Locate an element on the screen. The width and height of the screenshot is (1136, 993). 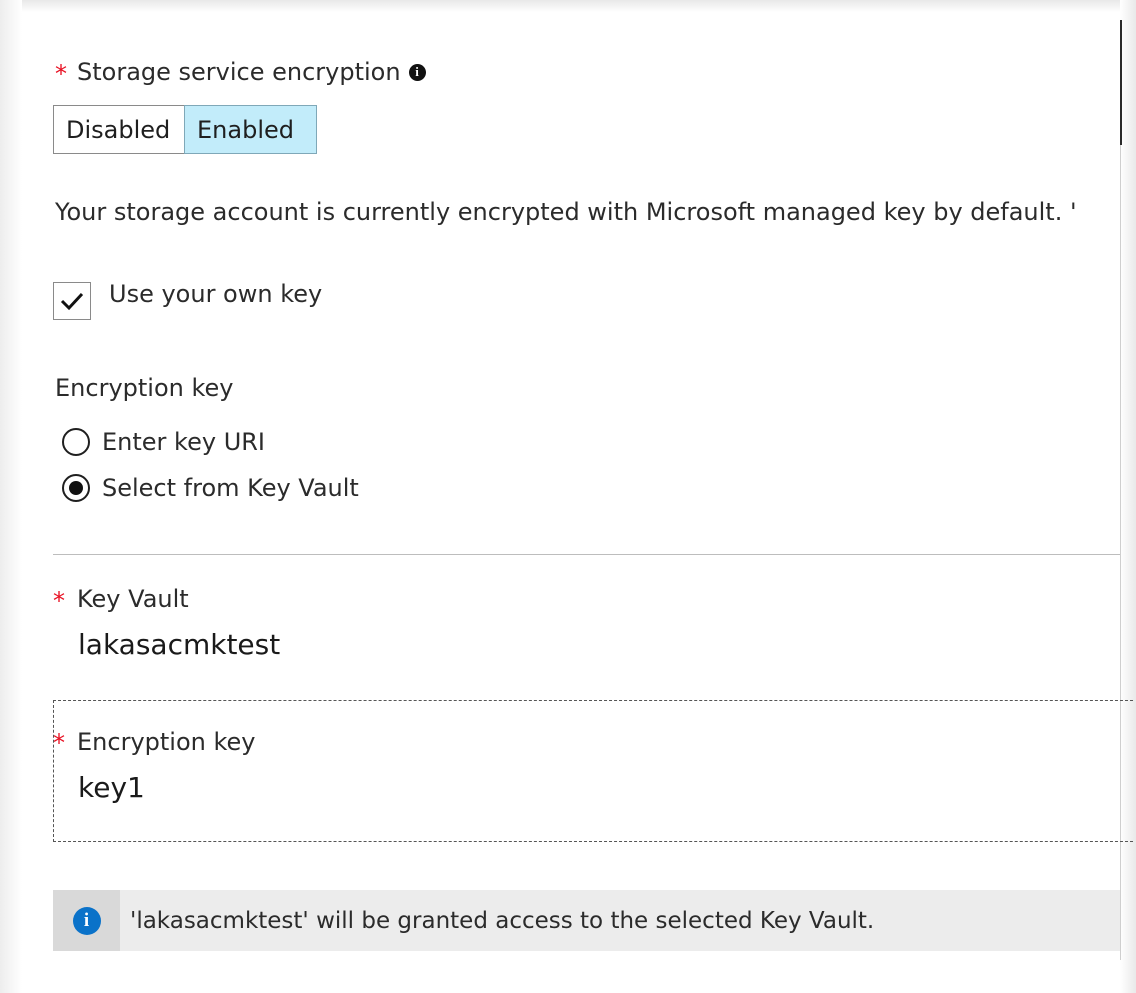
scrollbar-thumb is located at coordinates (1121, 82).